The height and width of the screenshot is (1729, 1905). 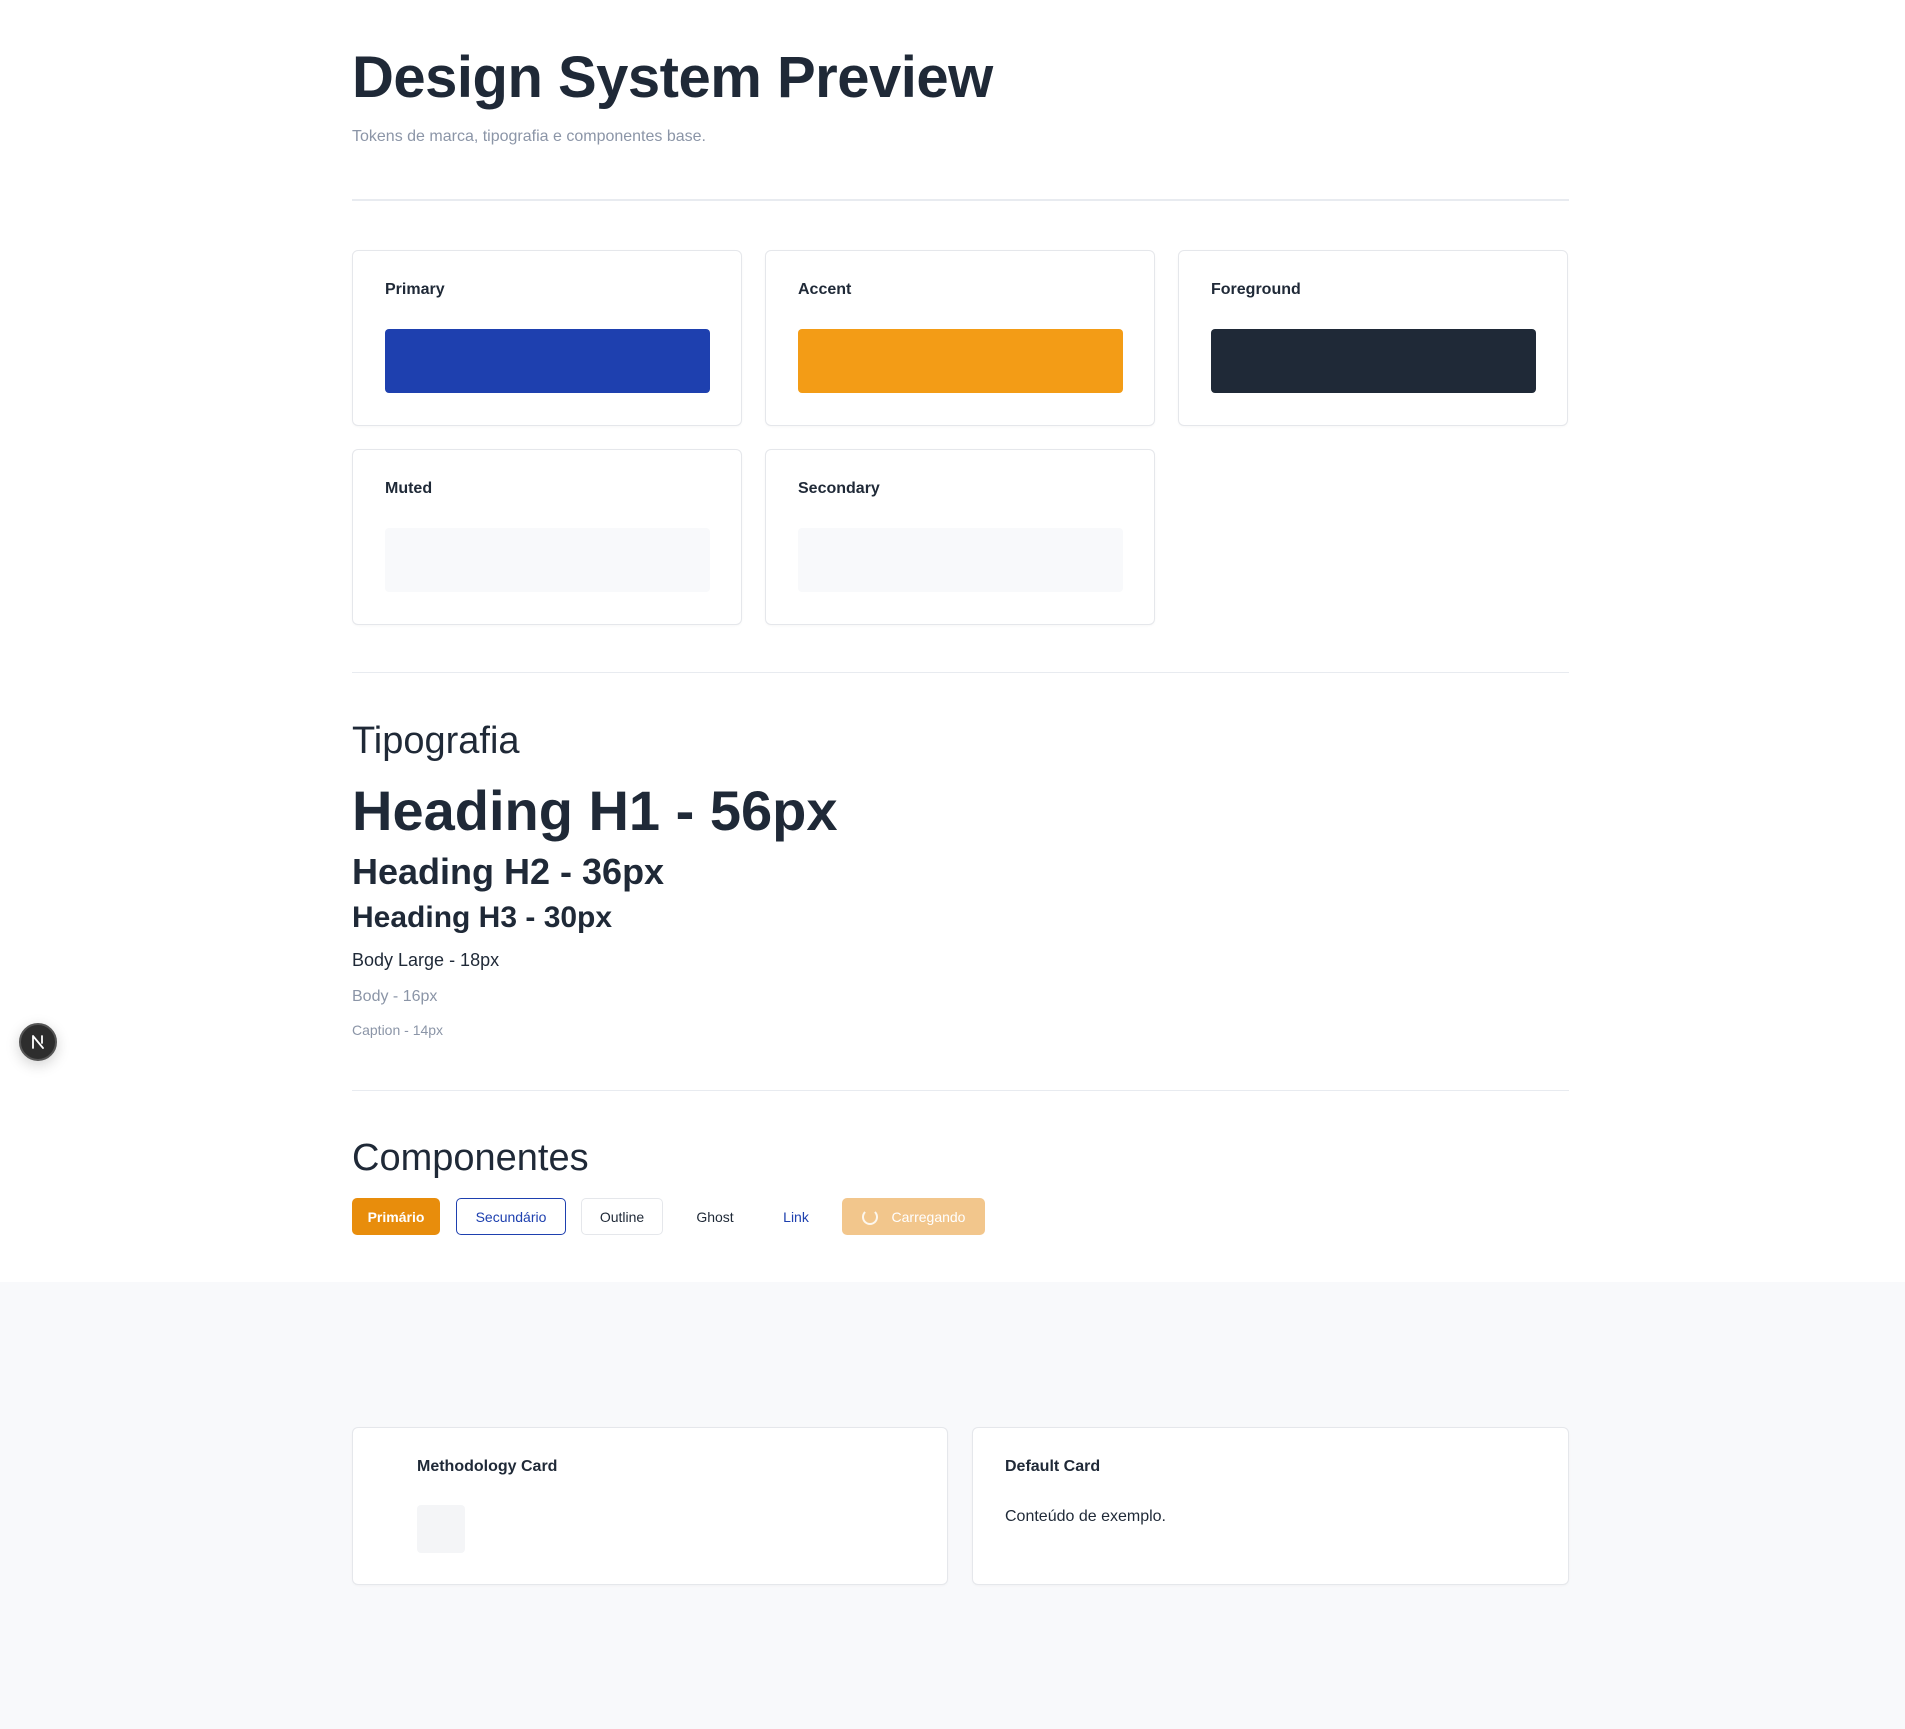 What do you see at coordinates (396, 1216) in the screenshot?
I see `primary-button: Primário` at bounding box center [396, 1216].